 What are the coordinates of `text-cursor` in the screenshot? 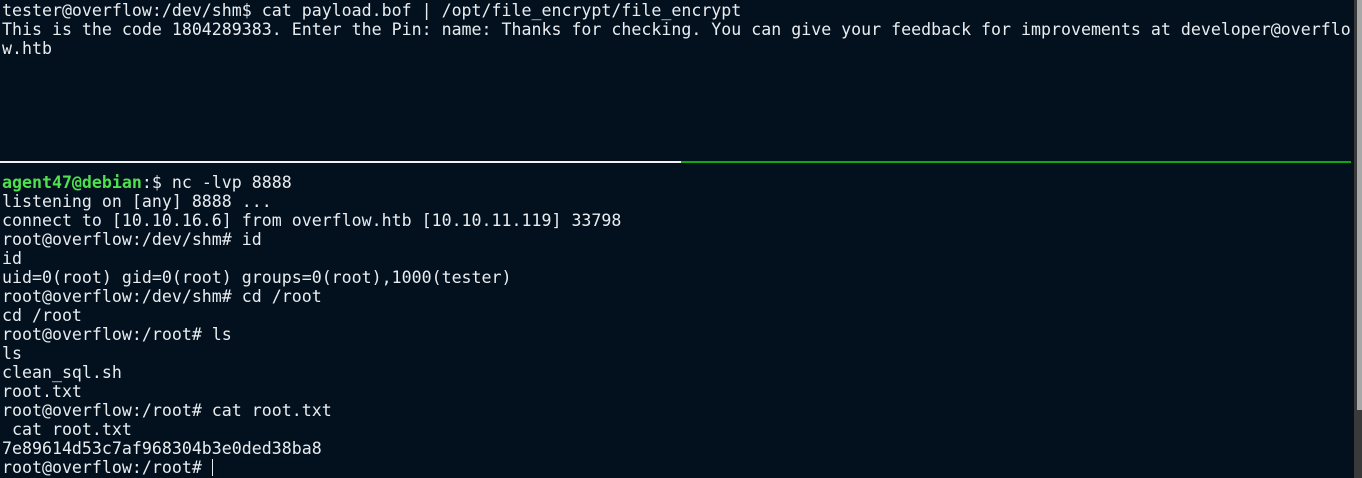 It's located at (212, 467).